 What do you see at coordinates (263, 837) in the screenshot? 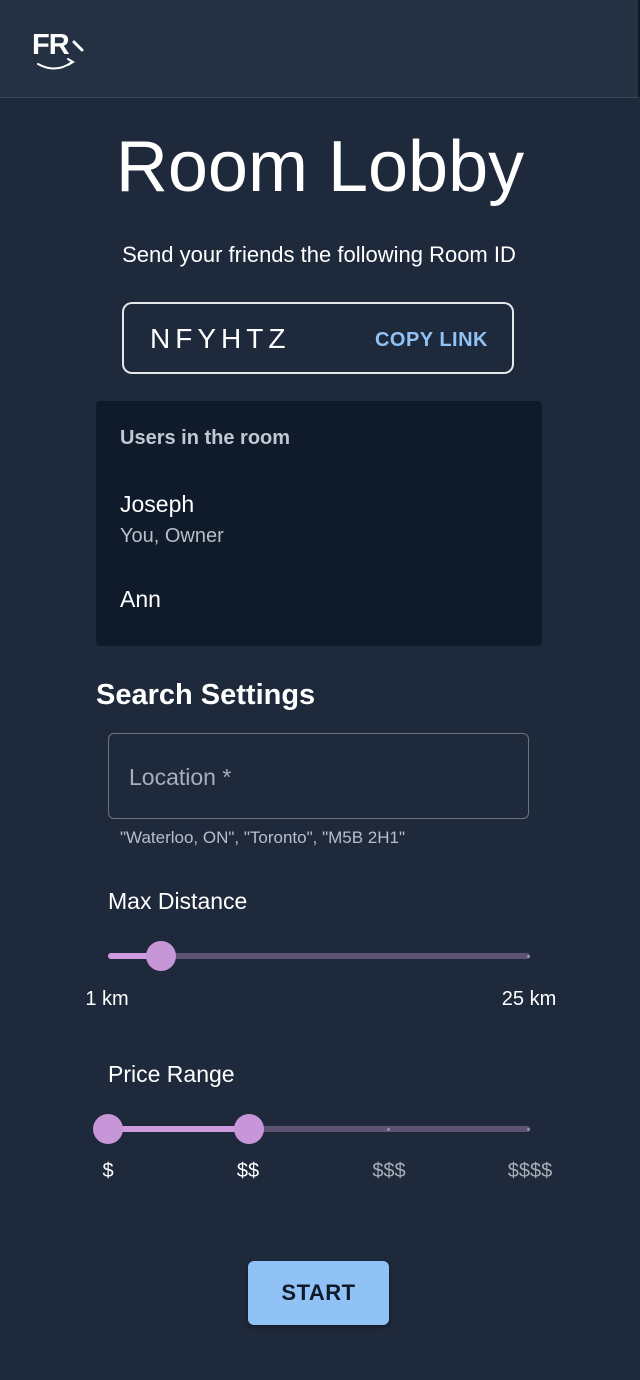
I see `location-helper-text: "Waterloo, ON", "Toronto", "M5B 2H1"` at bounding box center [263, 837].